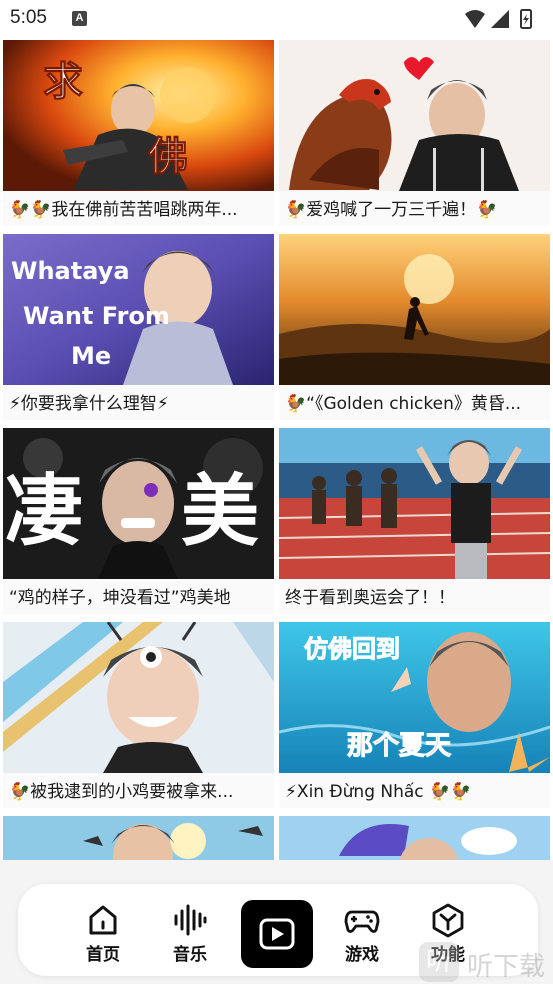 The height and width of the screenshot is (984, 553). I want to click on video-thumbnail: 仿佛回到 那个夏天, so click(414, 697).